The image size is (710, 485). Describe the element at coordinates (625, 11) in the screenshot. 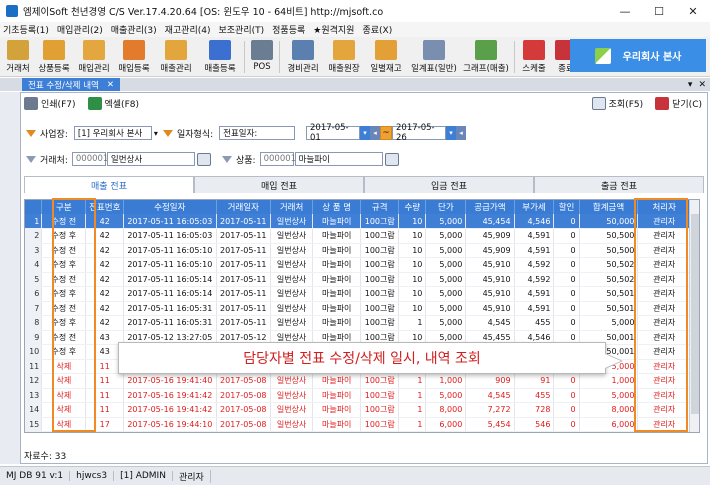

I see `minimize-button: —` at that location.